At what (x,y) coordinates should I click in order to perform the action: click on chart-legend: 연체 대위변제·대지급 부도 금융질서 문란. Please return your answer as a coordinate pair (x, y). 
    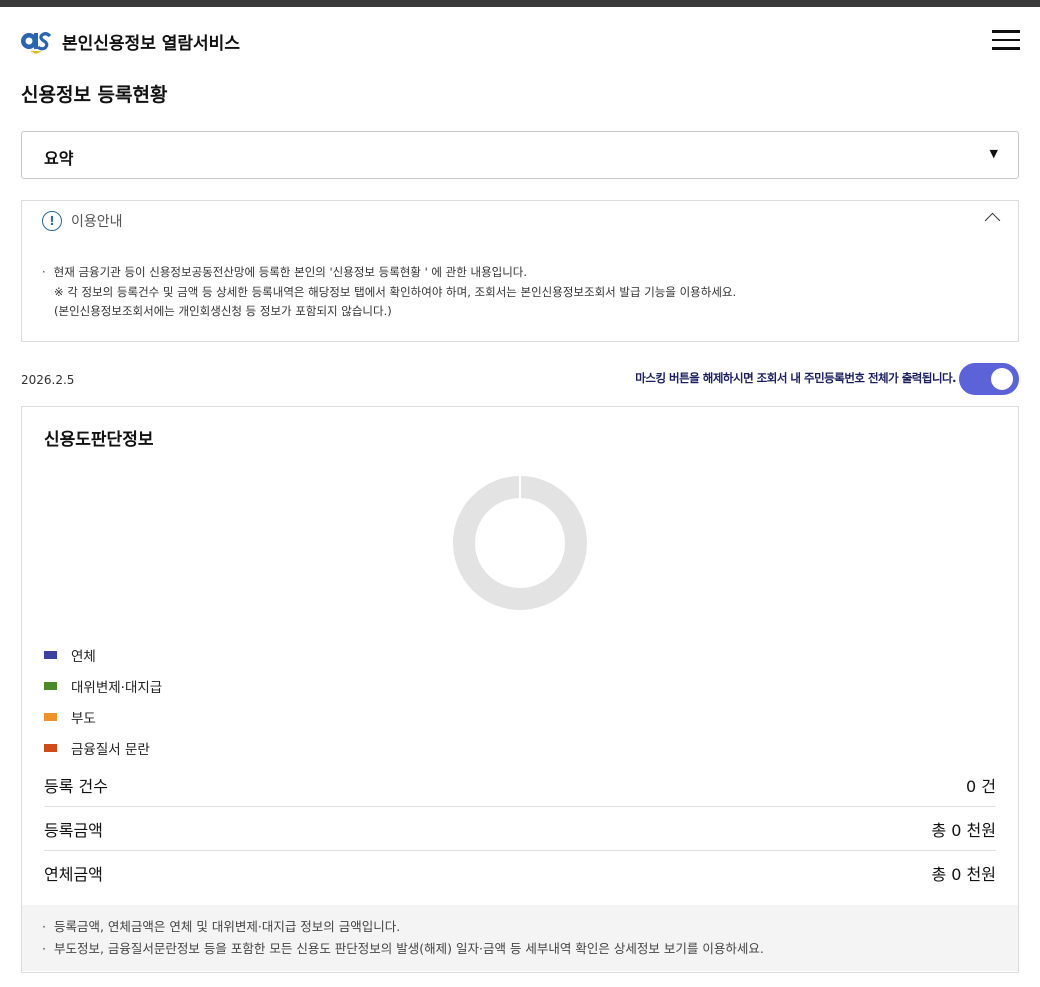
    Looking at the image, I should click on (103, 701).